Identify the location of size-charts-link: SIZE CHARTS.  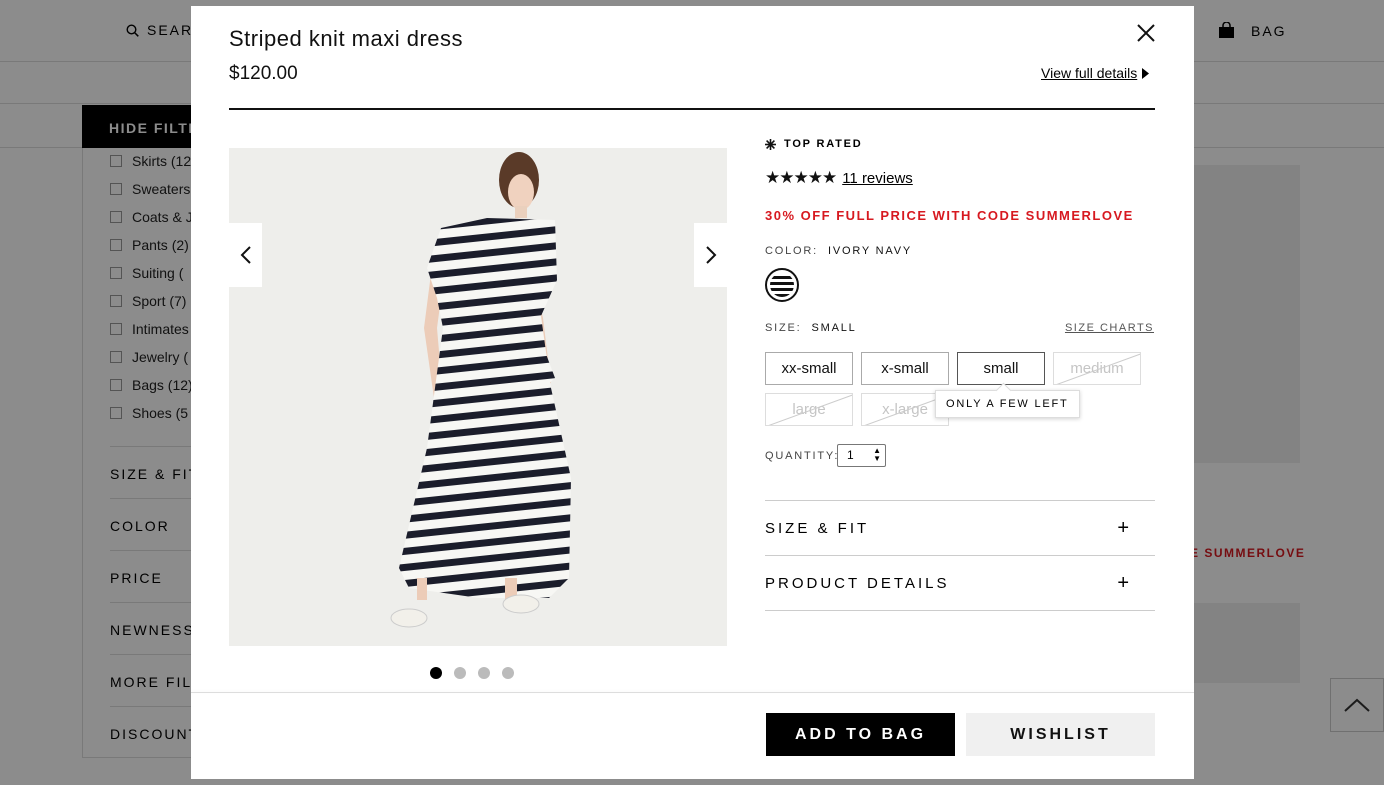
(1109, 328).